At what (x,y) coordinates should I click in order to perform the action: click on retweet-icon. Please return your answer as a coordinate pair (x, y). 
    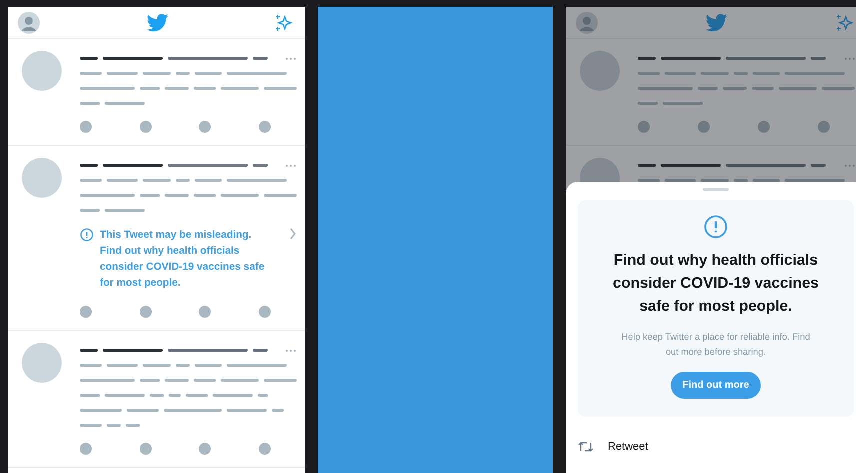
    Looking at the image, I should click on (586, 447).